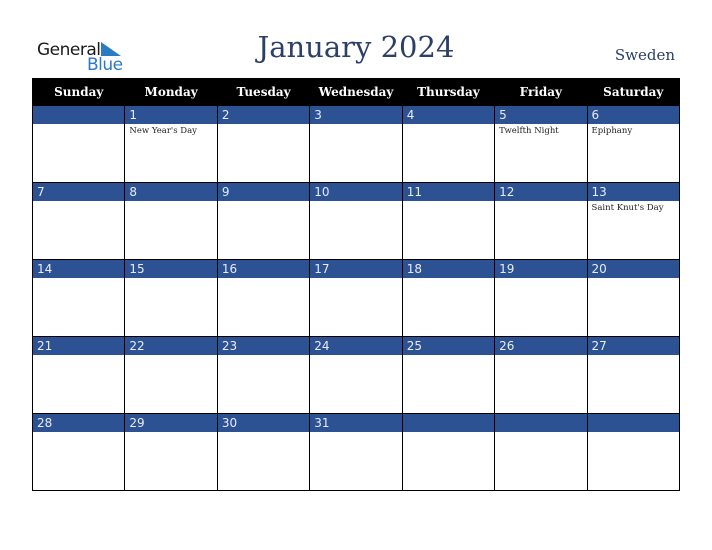  What do you see at coordinates (541, 192) in the screenshot?
I see `day-number: 12` at bounding box center [541, 192].